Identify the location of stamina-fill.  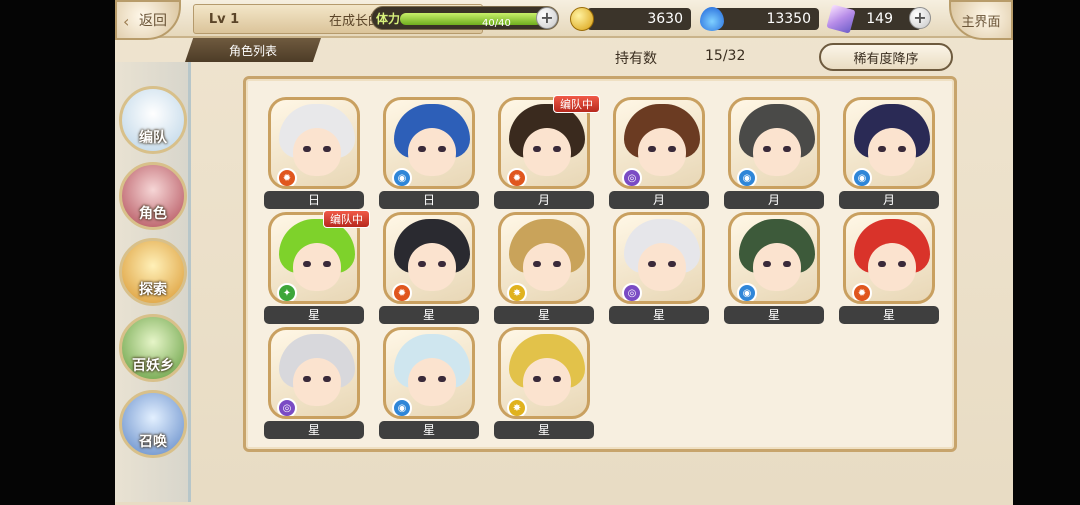
(471, 19).